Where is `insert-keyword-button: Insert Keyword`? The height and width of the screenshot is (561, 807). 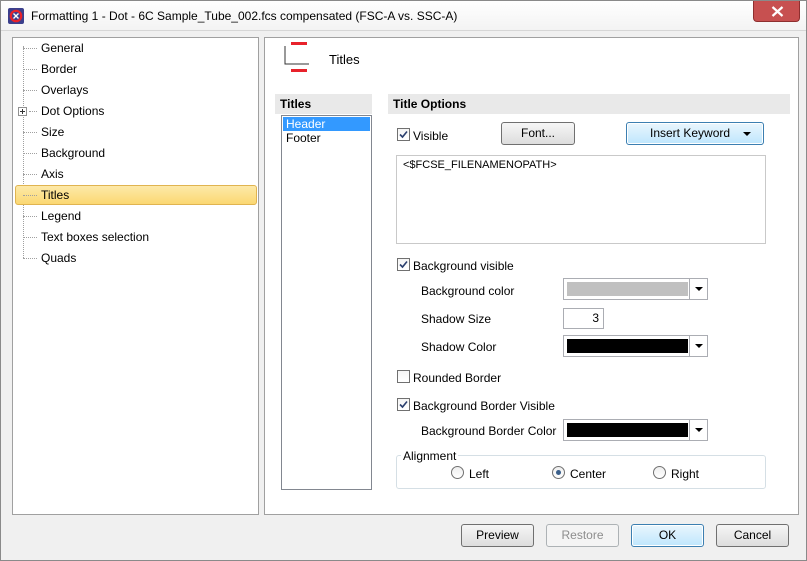 insert-keyword-button: Insert Keyword is located at coordinates (695, 133).